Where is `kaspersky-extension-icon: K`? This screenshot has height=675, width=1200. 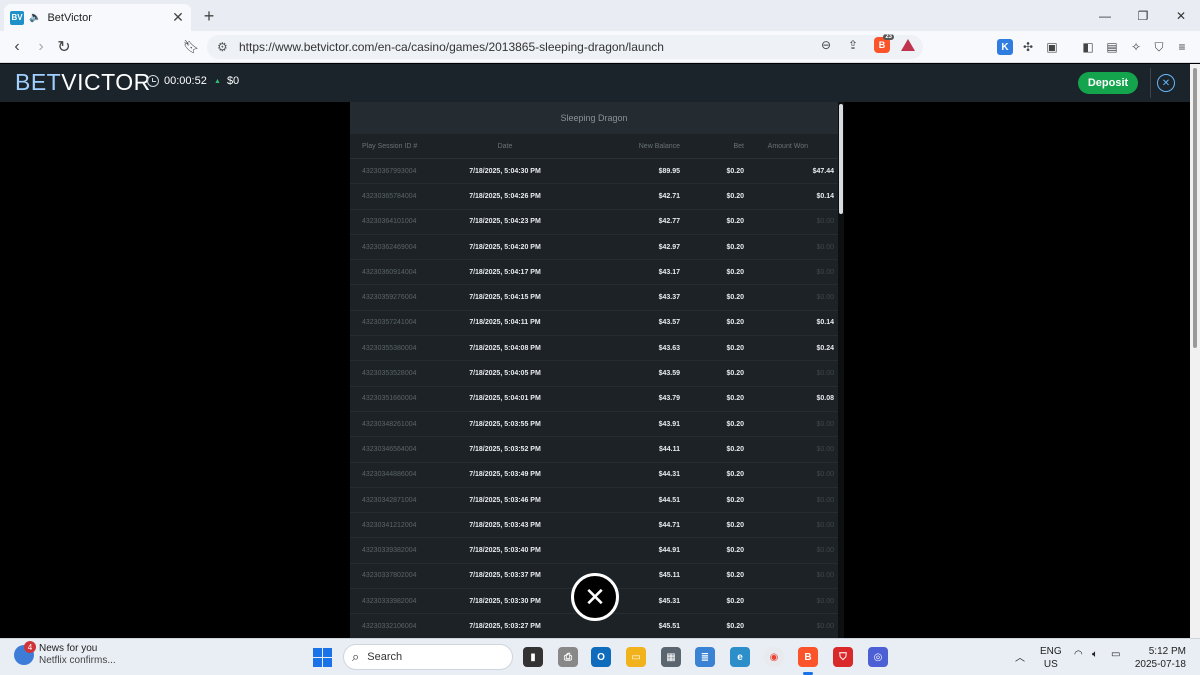 kaspersky-extension-icon: K is located at coordinates (1005, 47).